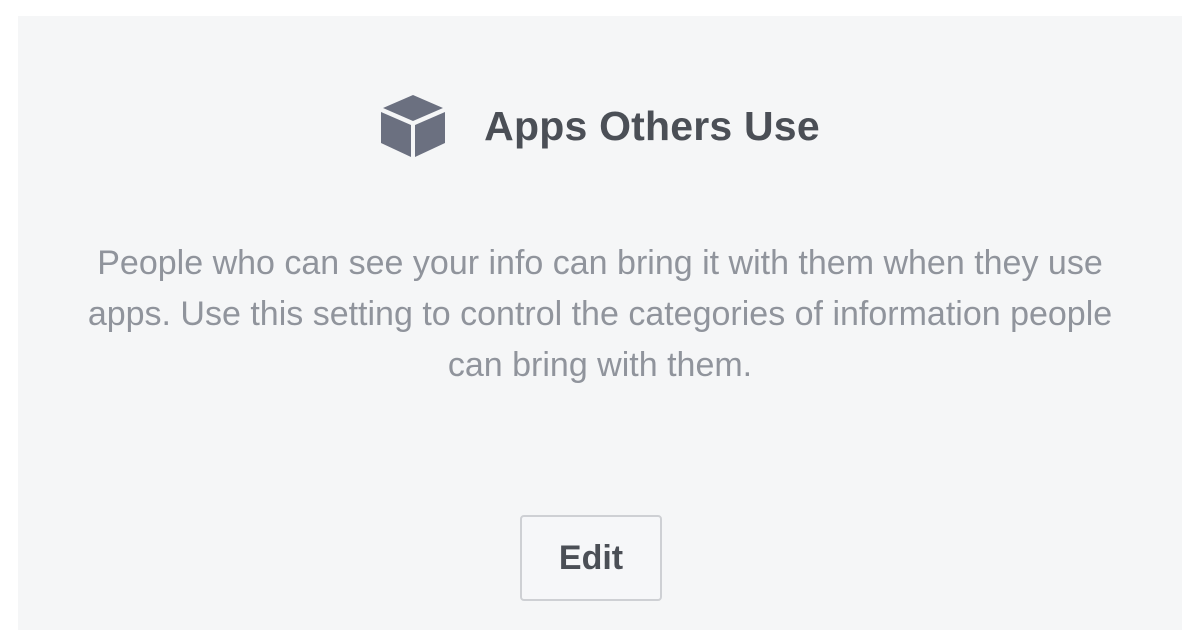 The image size is (1200, 630). I want to click on cube-icon, so click(413, 126).